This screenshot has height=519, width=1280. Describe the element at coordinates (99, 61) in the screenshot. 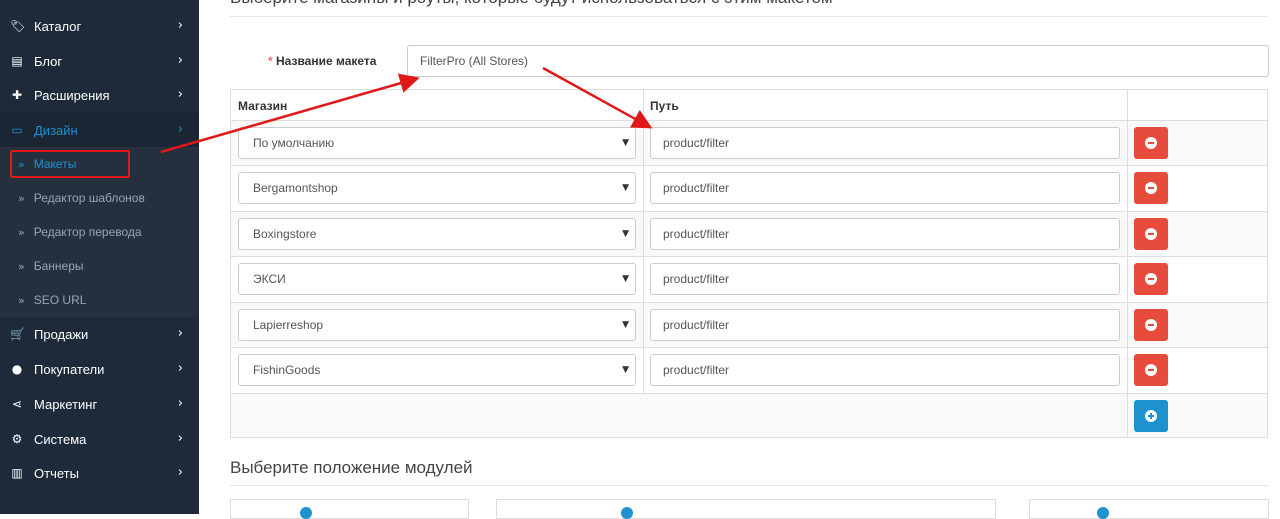

I see `sidebar-item-blog: ▤ Блог ›` at that location.